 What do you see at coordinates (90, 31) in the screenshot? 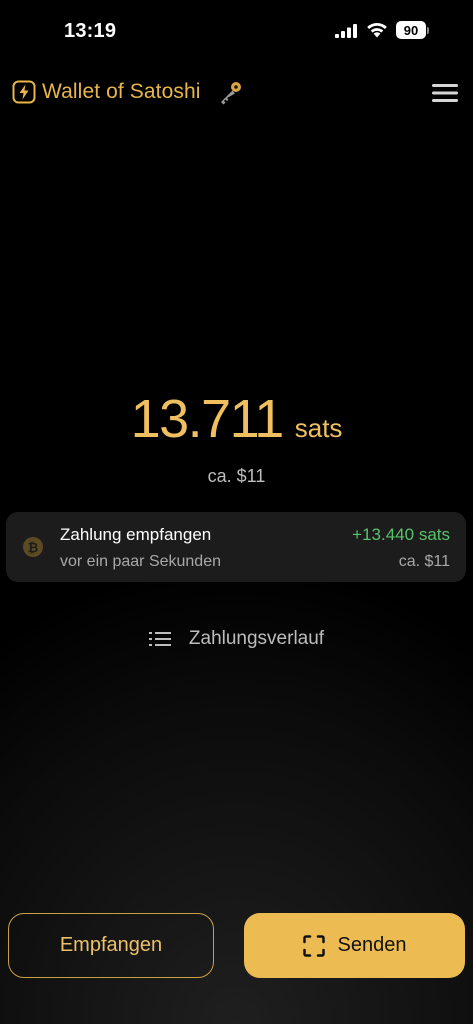
I see `status-time: 13:19` at bounding box center [90, 31].